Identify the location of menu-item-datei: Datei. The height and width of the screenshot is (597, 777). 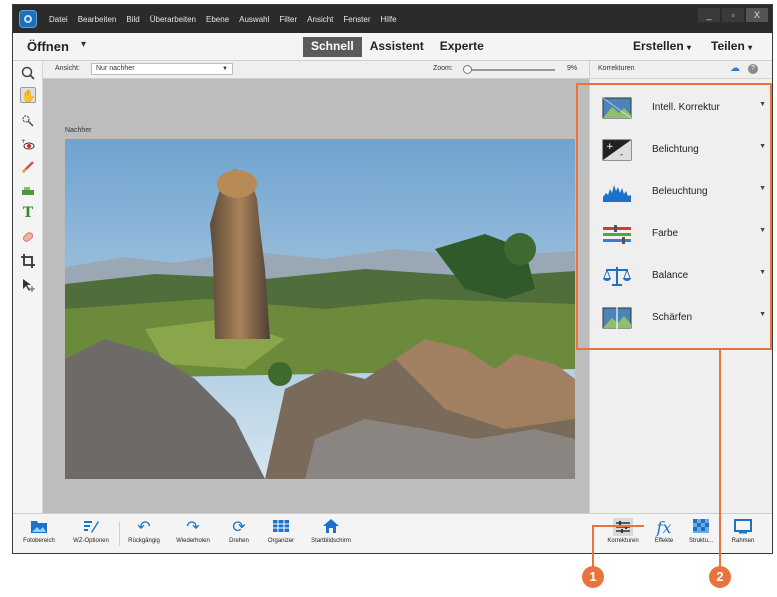
(58, 19).